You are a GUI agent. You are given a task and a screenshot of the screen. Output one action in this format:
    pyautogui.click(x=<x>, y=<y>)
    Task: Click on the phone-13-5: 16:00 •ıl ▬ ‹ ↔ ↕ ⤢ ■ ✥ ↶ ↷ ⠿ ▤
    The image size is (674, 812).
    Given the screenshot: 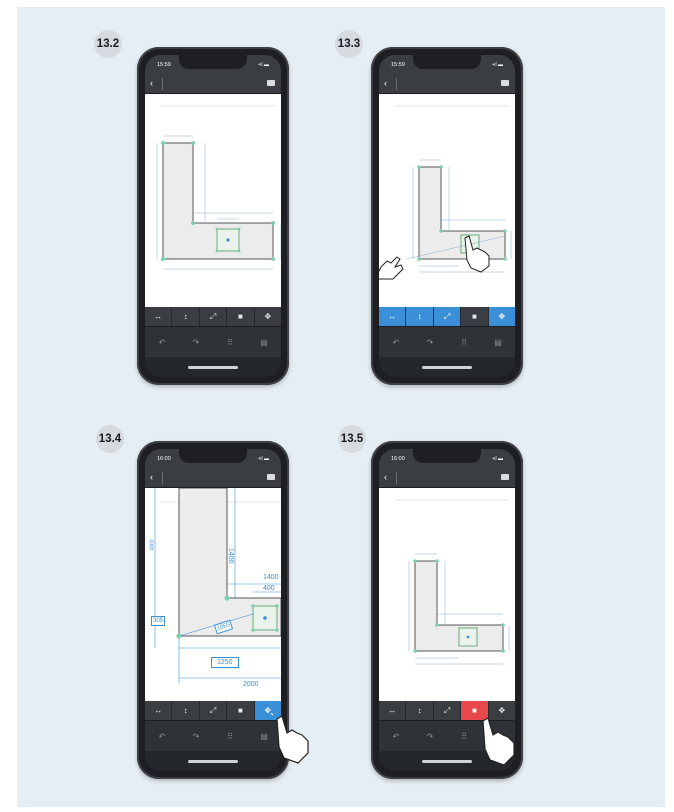 What is the action you would take?
    pyautogui.click(x=447, y=610)
    